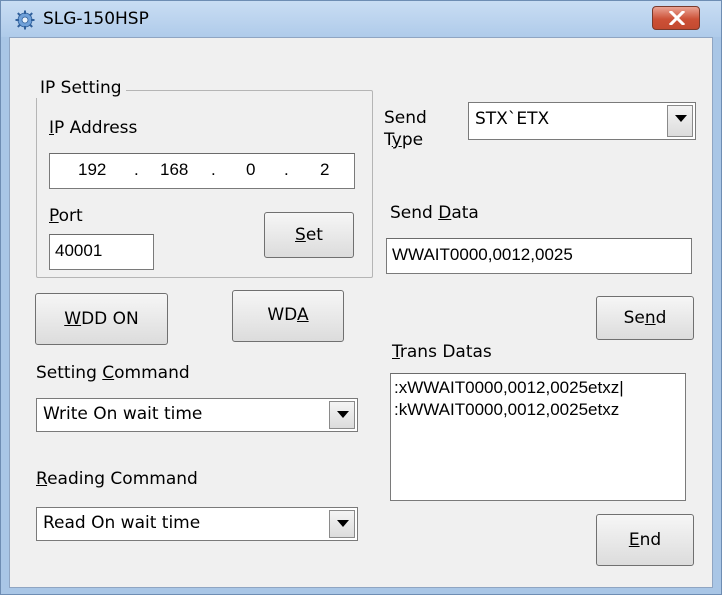 Image resolution: width=722 pixels, height=595 pixels. What do you see at coordinates (442, 352) in the screenshot?
I see `trans-datas-label: Trans Datas` at bounding box center [442, 352].